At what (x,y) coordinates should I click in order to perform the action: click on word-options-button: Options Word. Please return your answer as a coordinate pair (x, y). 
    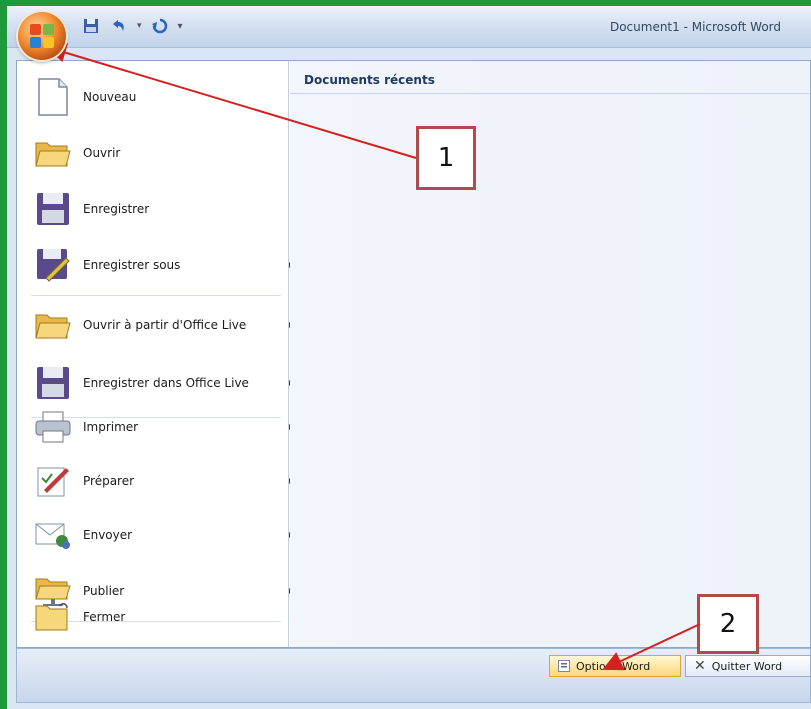
    Looking at the image, I should click on (615, 666).